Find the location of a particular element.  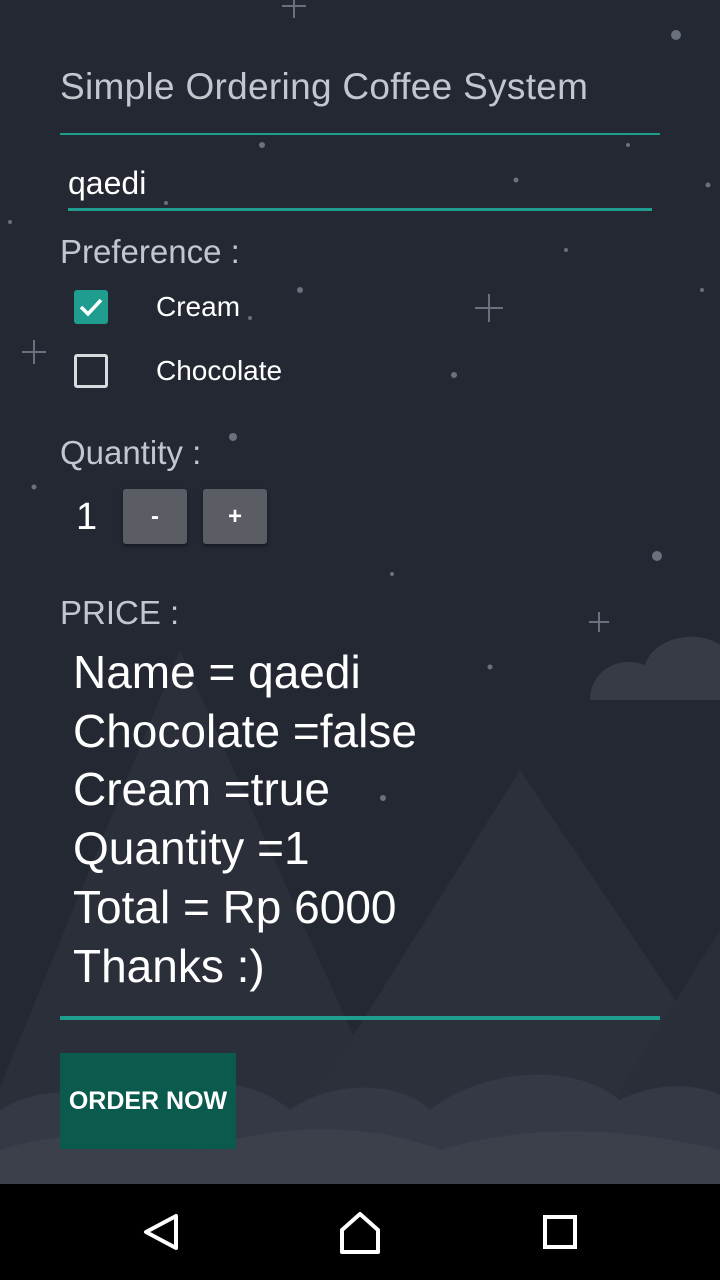

summary-line-cream: Cream =true is located at coordinates (201, 789).